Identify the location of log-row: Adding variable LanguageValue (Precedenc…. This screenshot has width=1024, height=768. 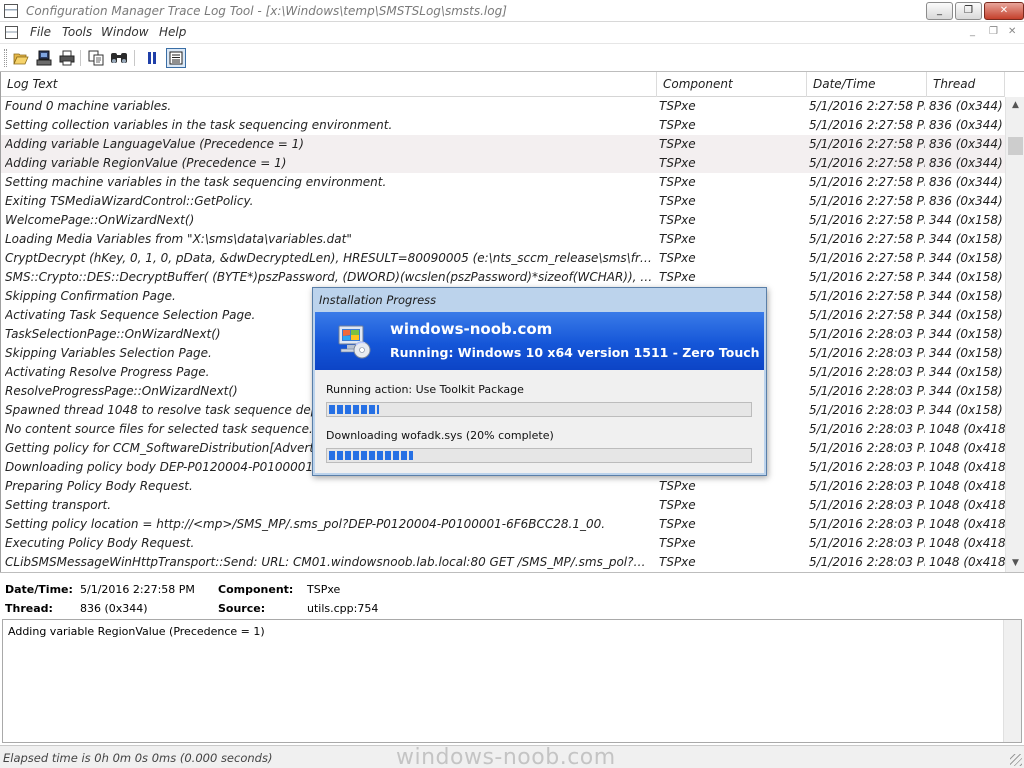
(503, 144).